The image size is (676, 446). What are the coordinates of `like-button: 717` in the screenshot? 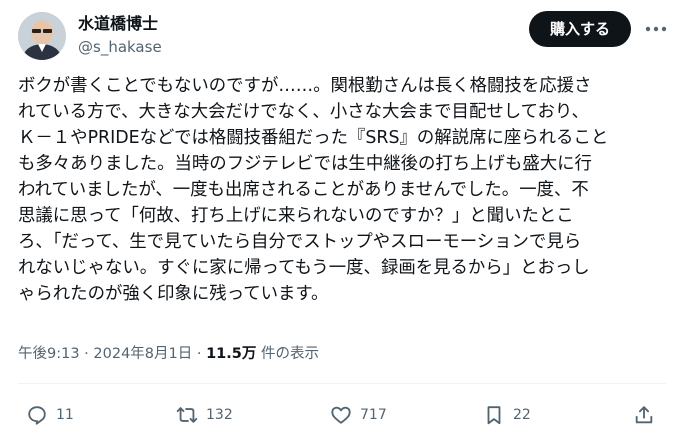 It's located at (358, 415).